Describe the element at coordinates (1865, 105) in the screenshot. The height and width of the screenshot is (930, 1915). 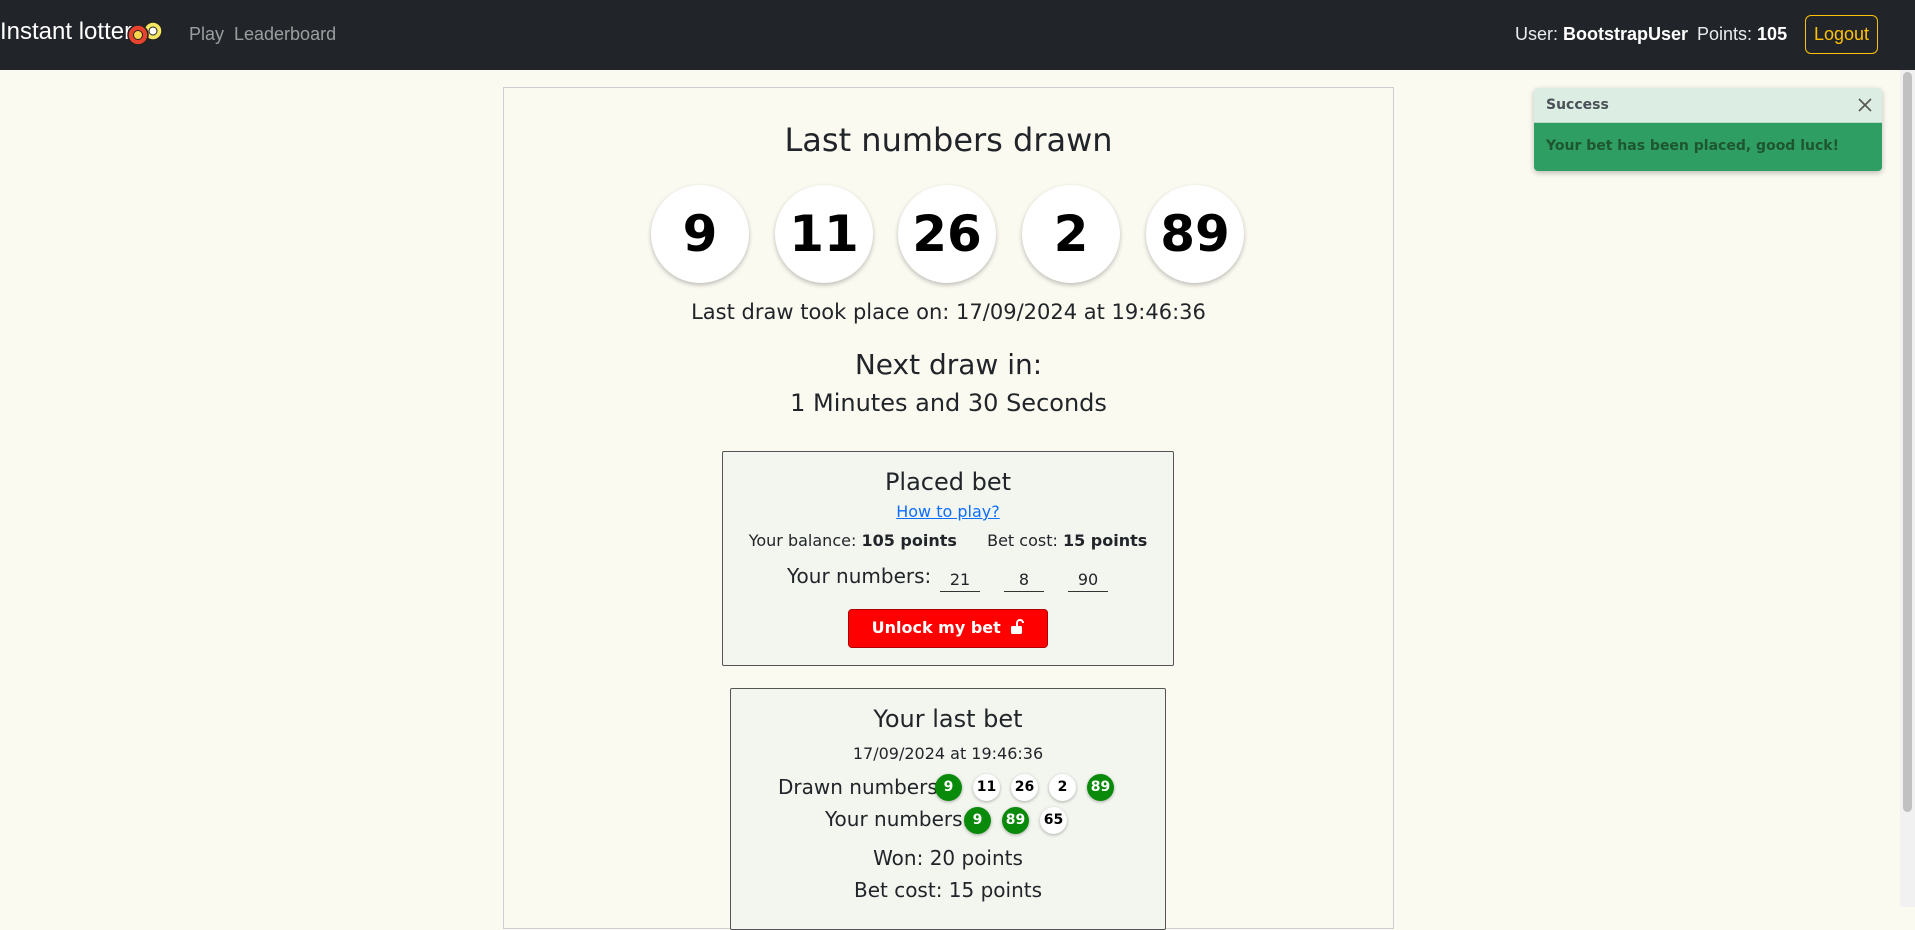
I see `close-icon` at that location.